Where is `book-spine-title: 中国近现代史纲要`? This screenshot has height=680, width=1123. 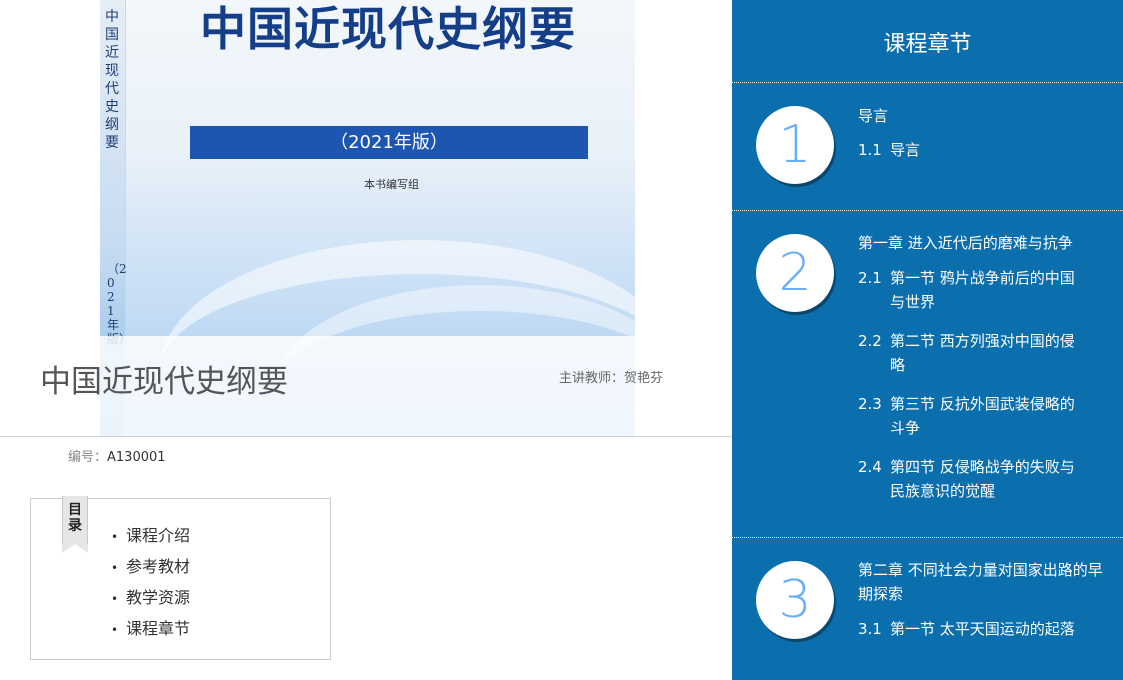 book-spine-title: 中国近现代史纲要 is located at coordinates (112, 80).